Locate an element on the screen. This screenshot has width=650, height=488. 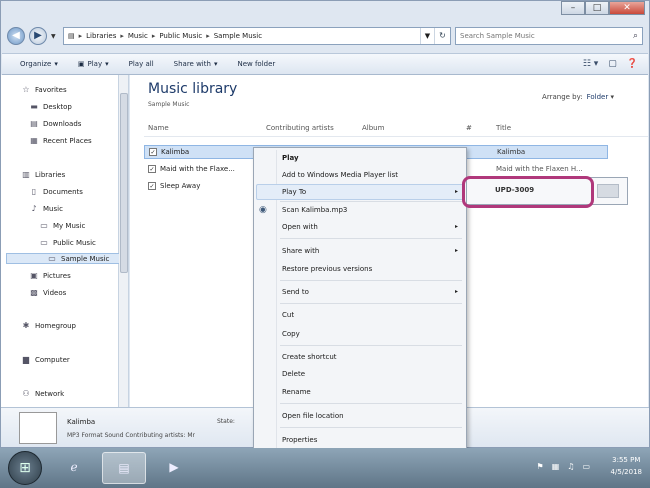
preview-pane-icon: ▢ is located at coordinates (612, 64).